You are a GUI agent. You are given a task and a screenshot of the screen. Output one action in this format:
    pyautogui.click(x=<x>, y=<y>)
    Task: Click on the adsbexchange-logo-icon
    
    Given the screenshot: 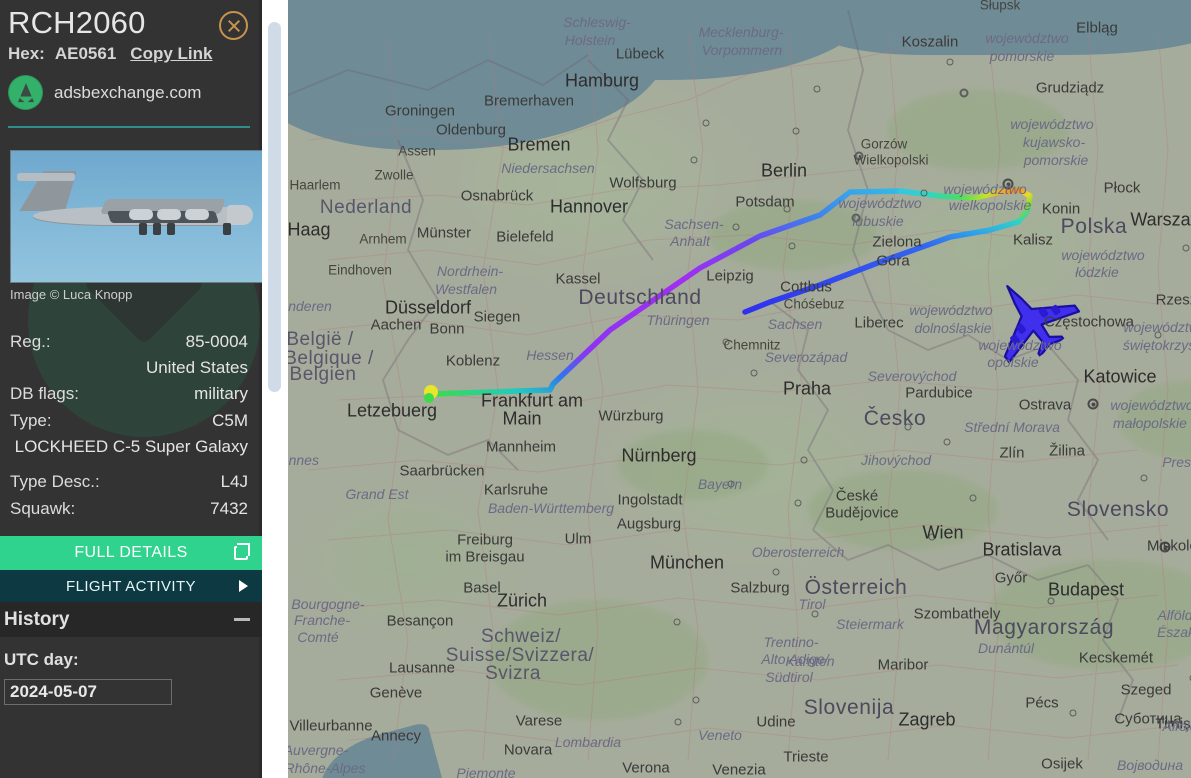 What is the action you would take?
    pyautogui.click(x=25, y=92)
    